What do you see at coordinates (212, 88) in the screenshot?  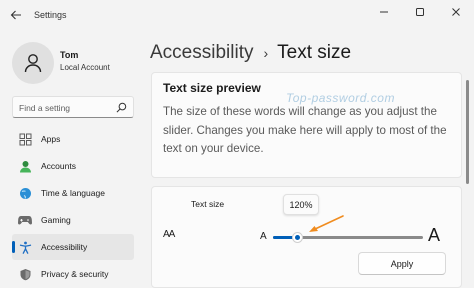 I see `preview-title: Text size preview` at bounding box center [212, 88].